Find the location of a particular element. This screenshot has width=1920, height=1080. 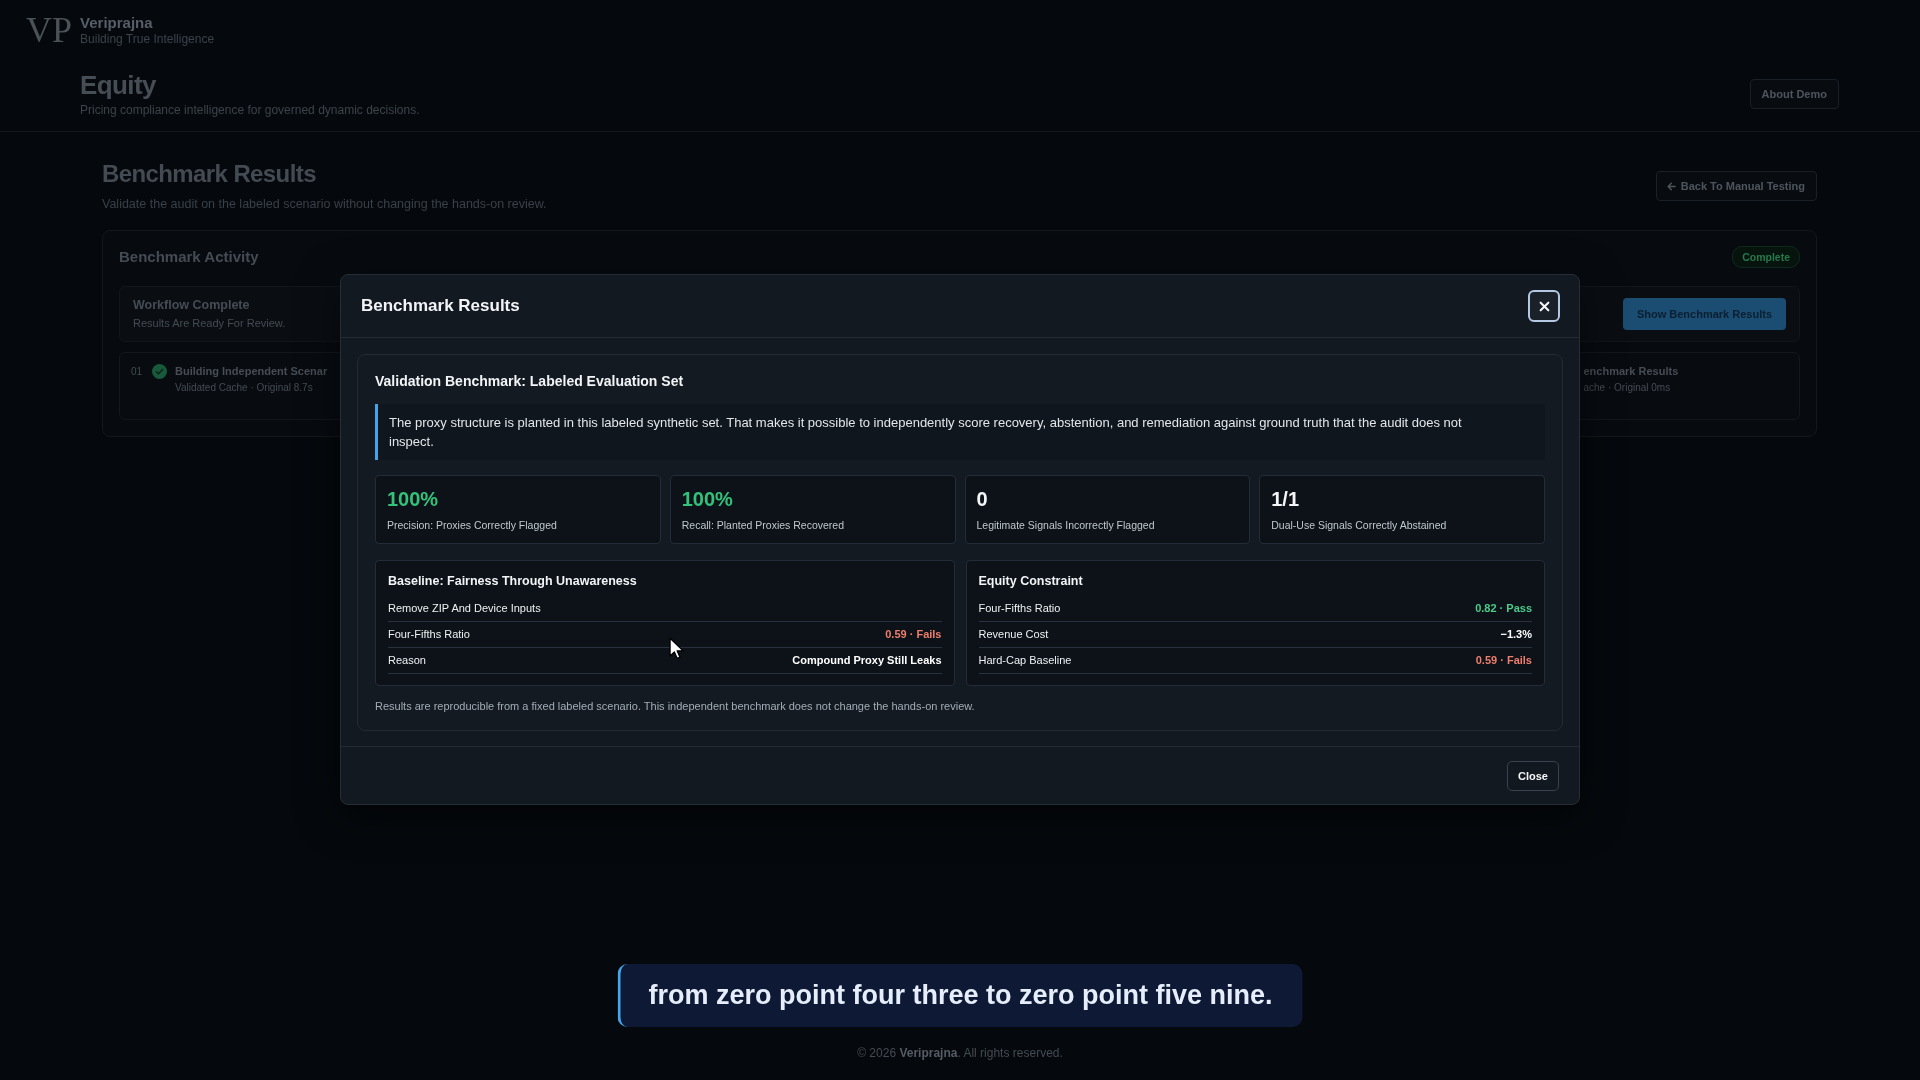

dialog-close-button is located at coordinates (1544, 306).